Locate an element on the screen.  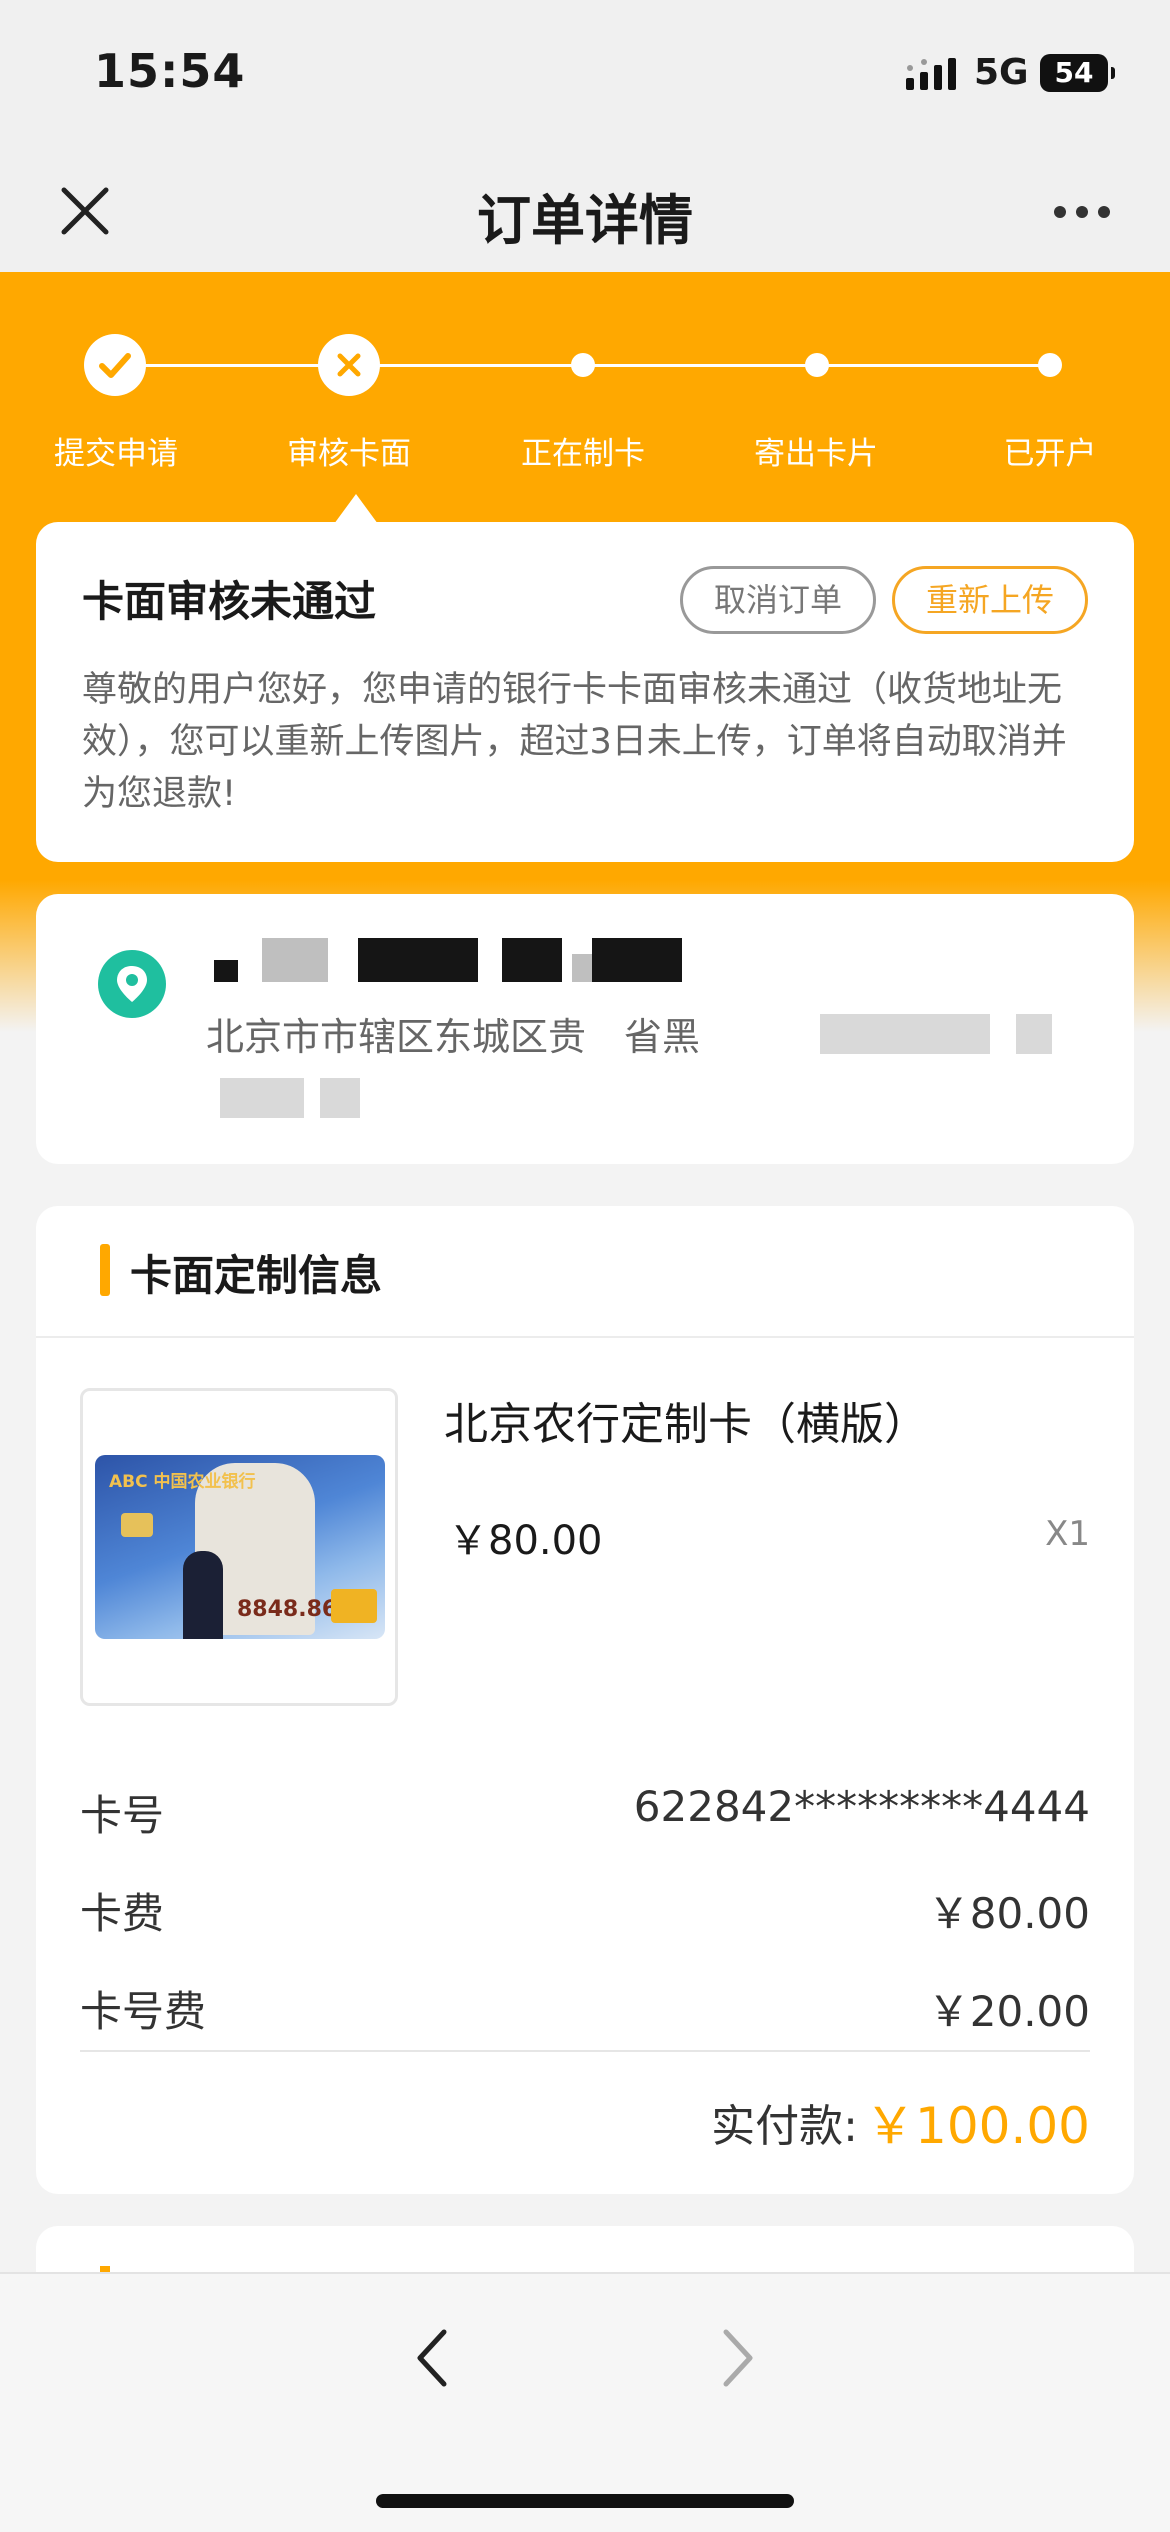
step-label: 寄出卡片 is located at coordinates (816, 454).